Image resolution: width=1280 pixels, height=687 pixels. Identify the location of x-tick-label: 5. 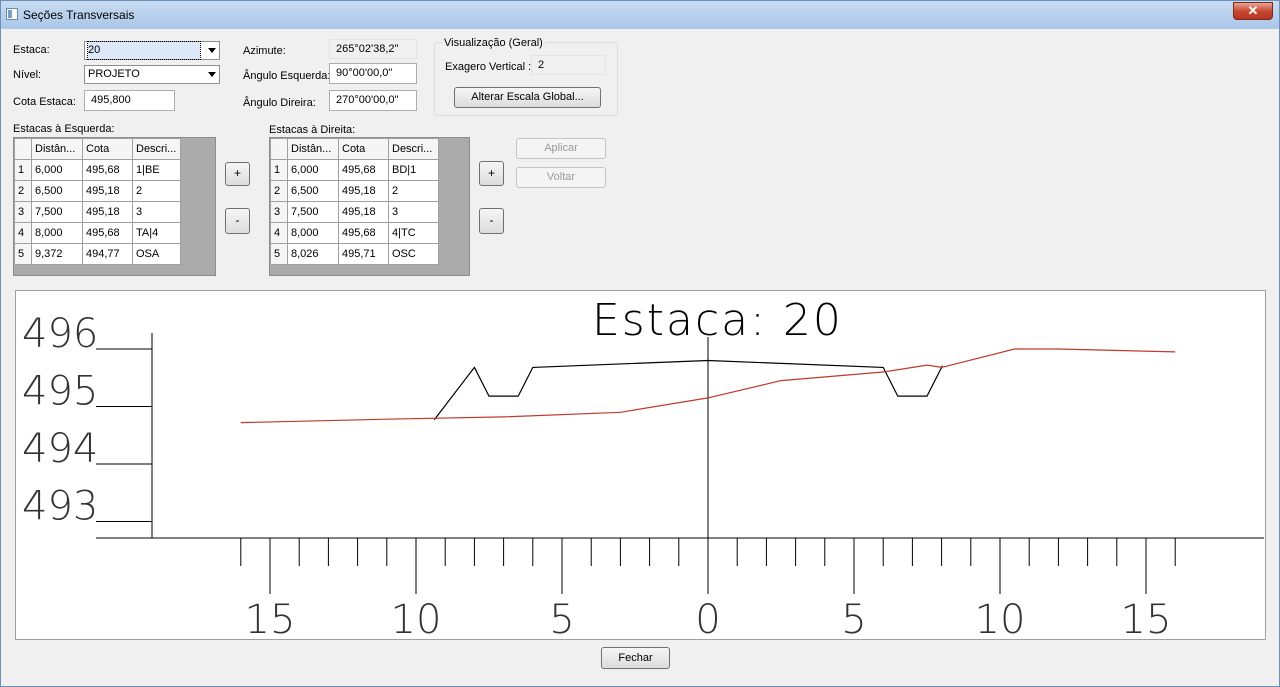
(853, 619).